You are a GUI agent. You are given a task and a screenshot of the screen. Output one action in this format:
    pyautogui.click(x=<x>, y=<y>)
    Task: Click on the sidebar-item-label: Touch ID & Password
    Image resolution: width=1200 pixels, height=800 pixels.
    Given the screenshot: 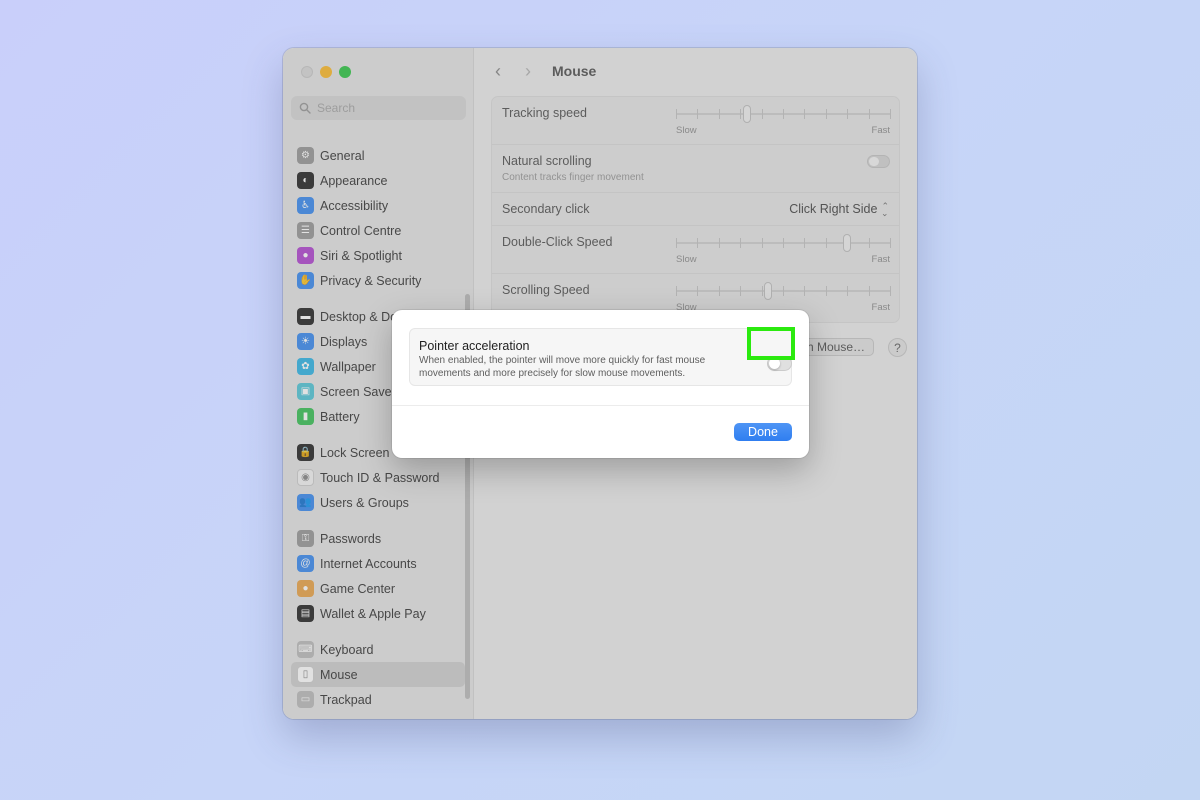 What is the action you would take?
    pyautogui.click(x=380, y=477)
    